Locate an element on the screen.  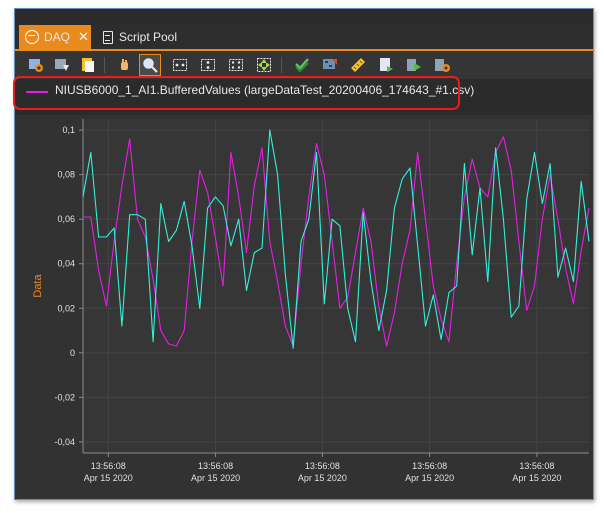
daq-logo-icon is located at coordinates (32, 37).